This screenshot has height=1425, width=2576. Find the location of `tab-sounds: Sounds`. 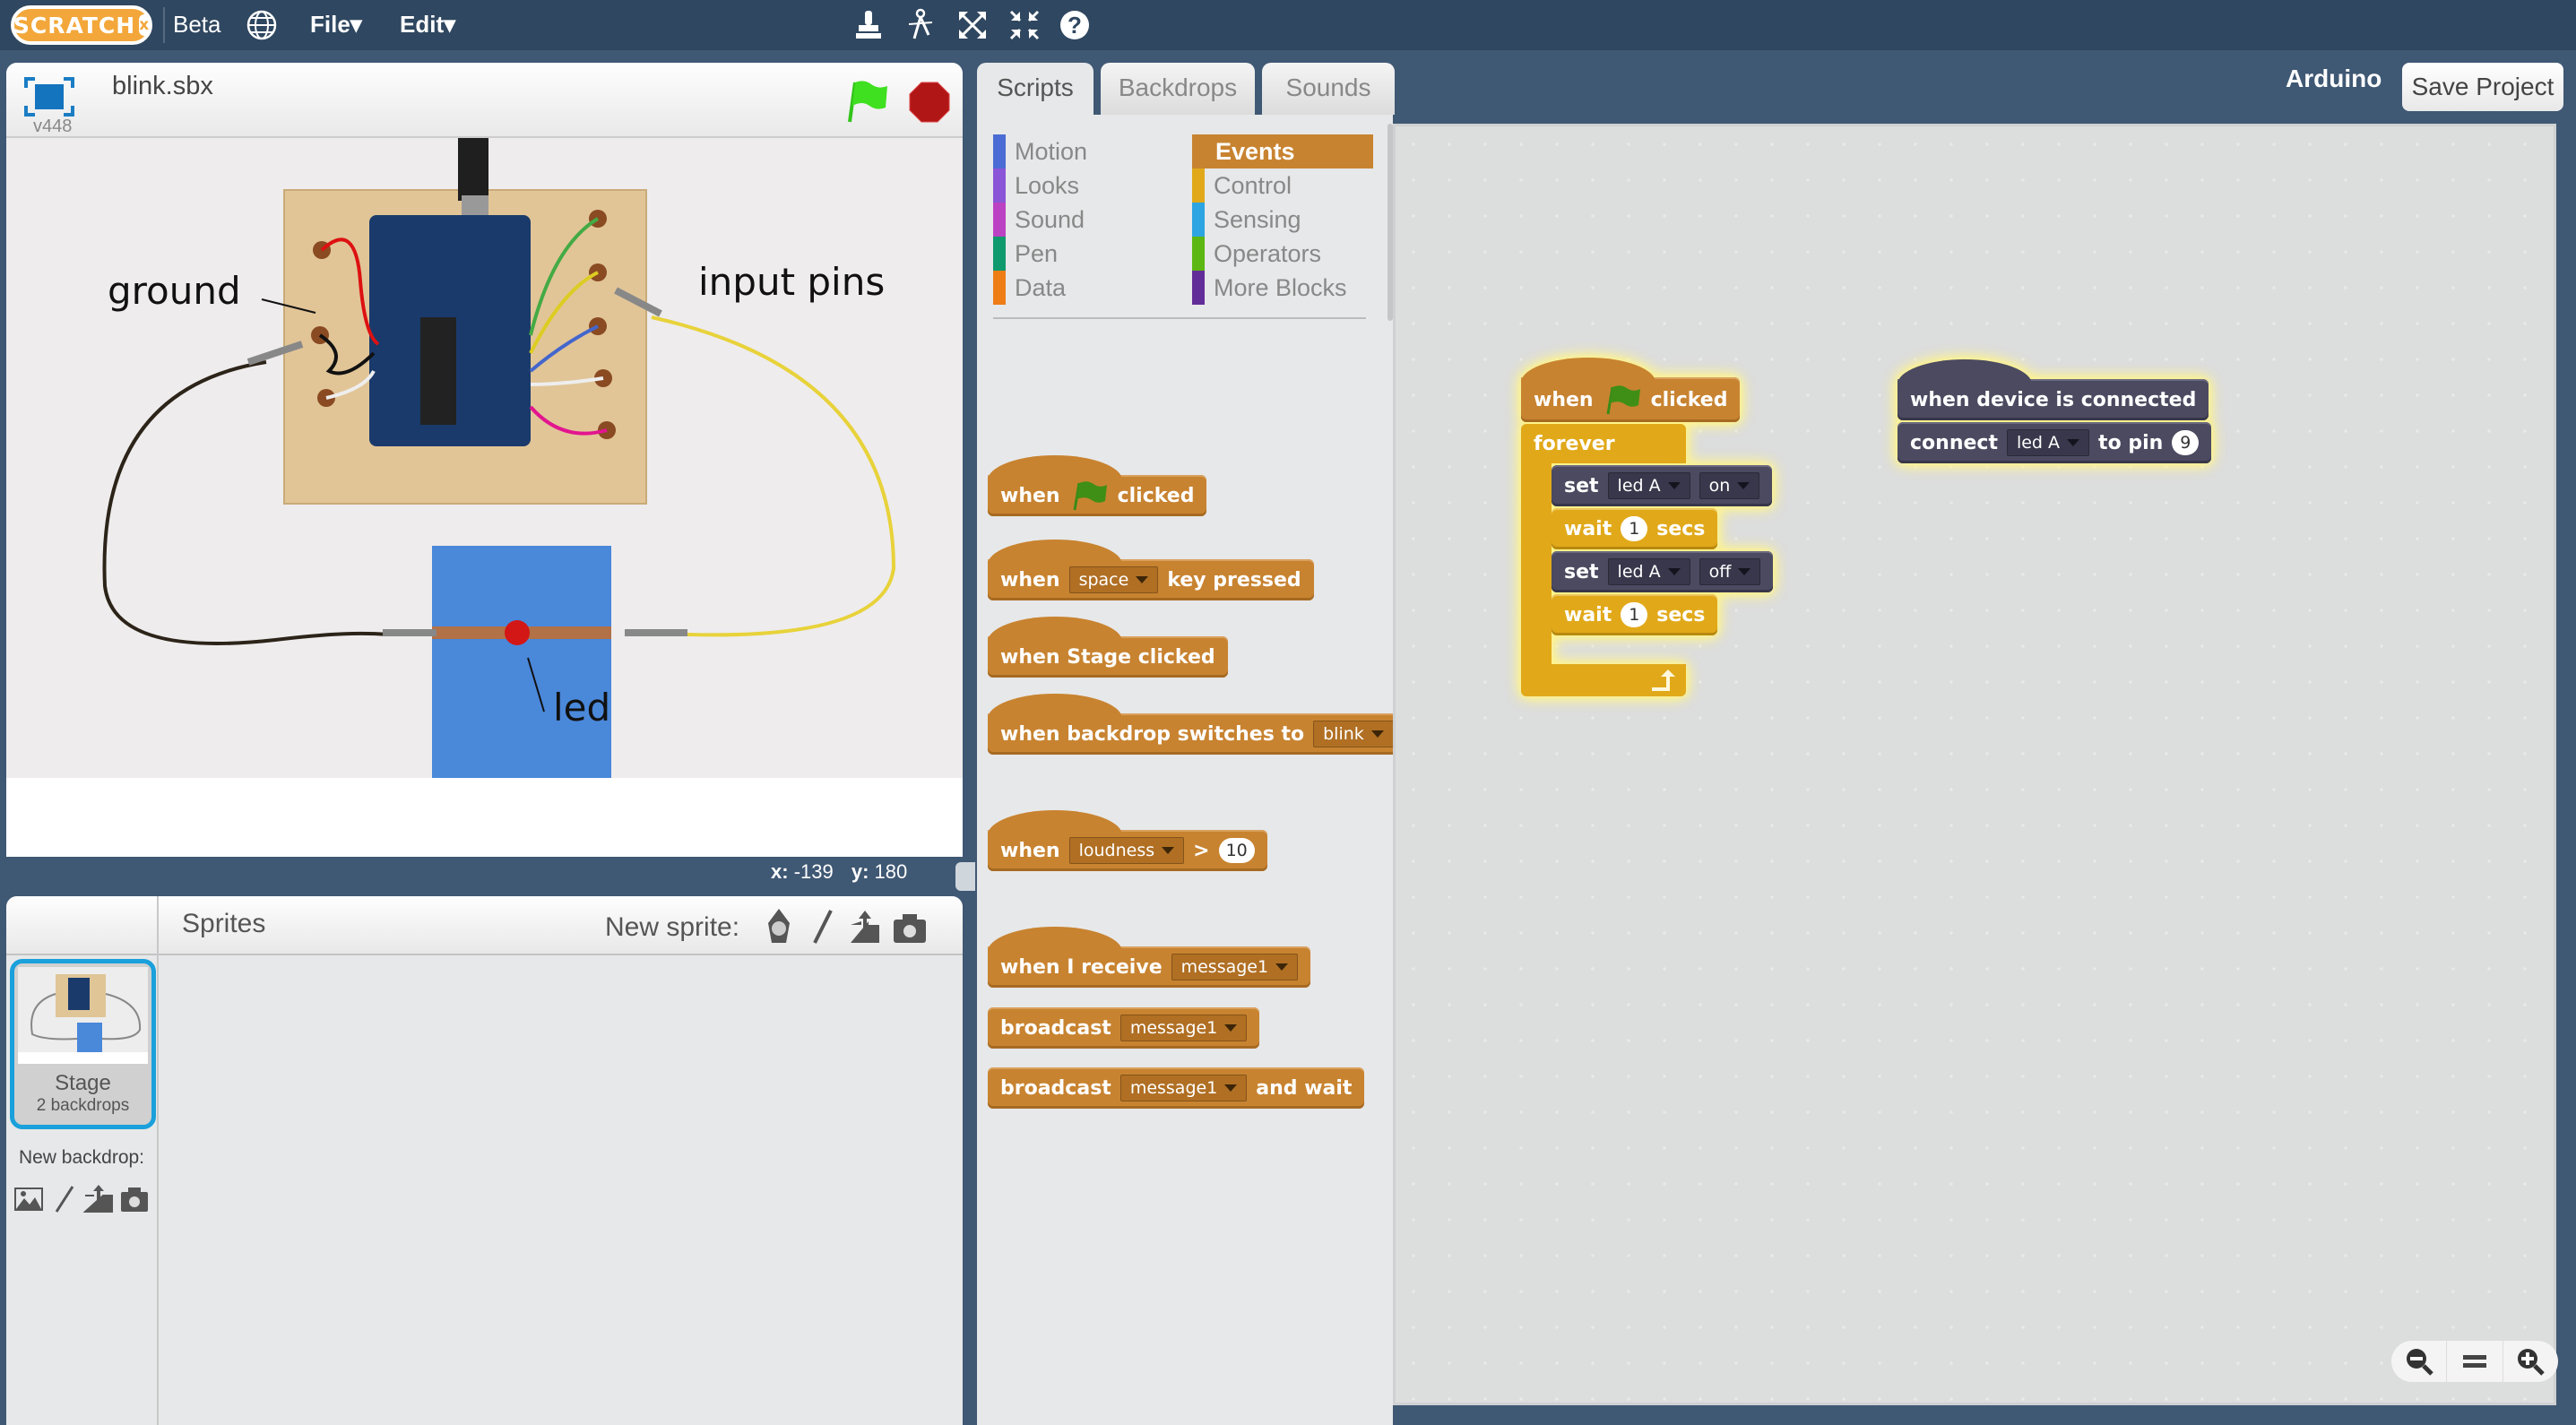

tab-sounds: Sounds is located at coordinates (1328, 89).